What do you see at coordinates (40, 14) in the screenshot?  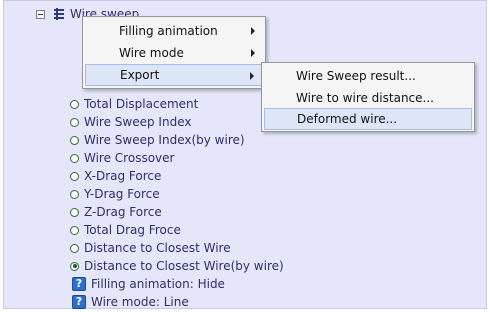 I see `collapse-icon` at bounding box center [40, 14].